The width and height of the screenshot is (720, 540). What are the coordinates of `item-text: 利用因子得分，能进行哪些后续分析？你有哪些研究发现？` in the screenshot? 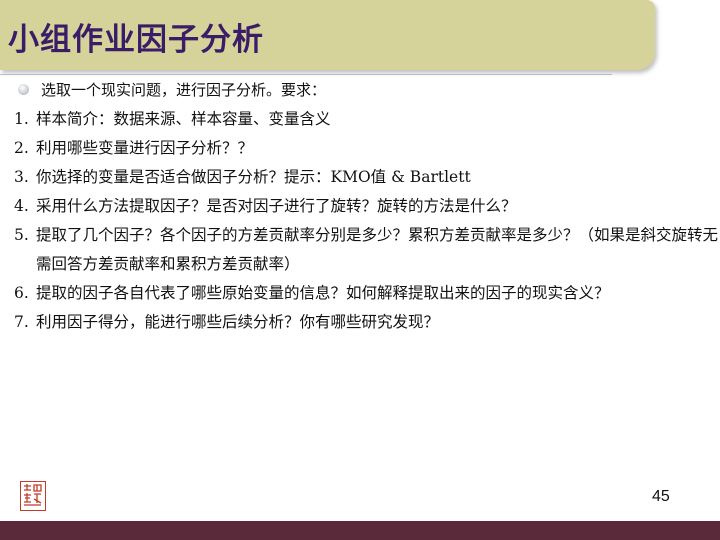 It's located at (238, 322).